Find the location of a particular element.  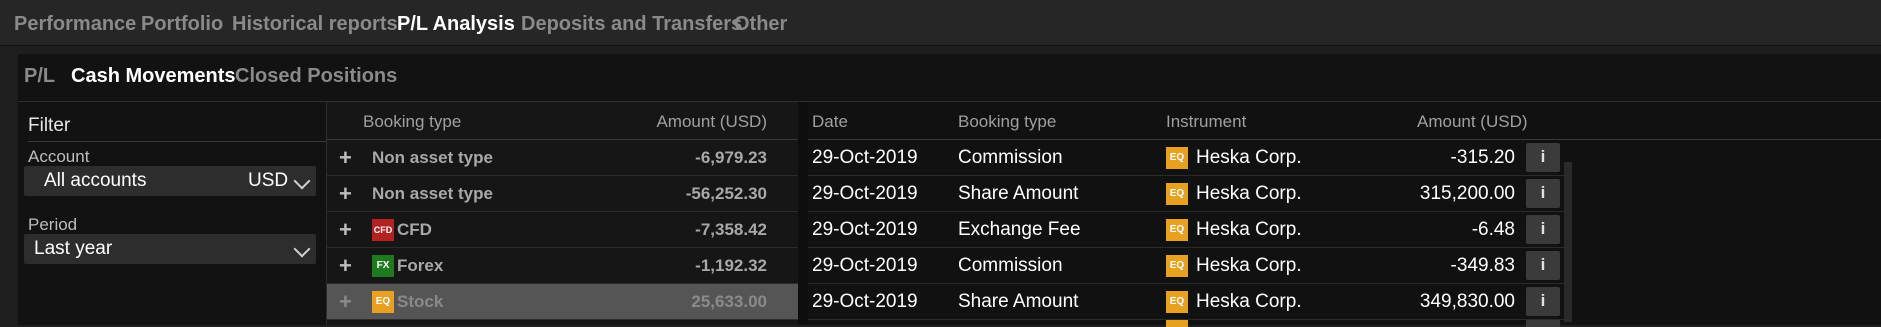

summary-row: + Non asset type -56,252.30 is located at coordinates (563, 194).